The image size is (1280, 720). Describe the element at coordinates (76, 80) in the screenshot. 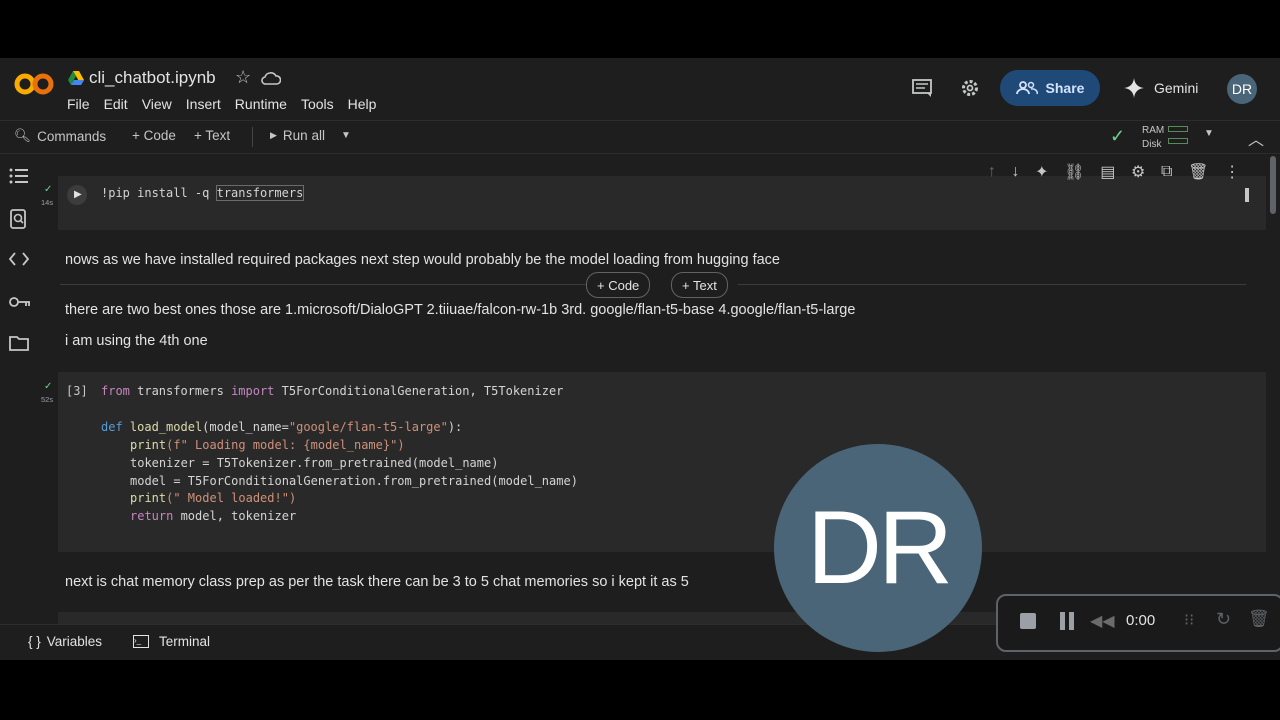

I see `drive-icon` at that location.